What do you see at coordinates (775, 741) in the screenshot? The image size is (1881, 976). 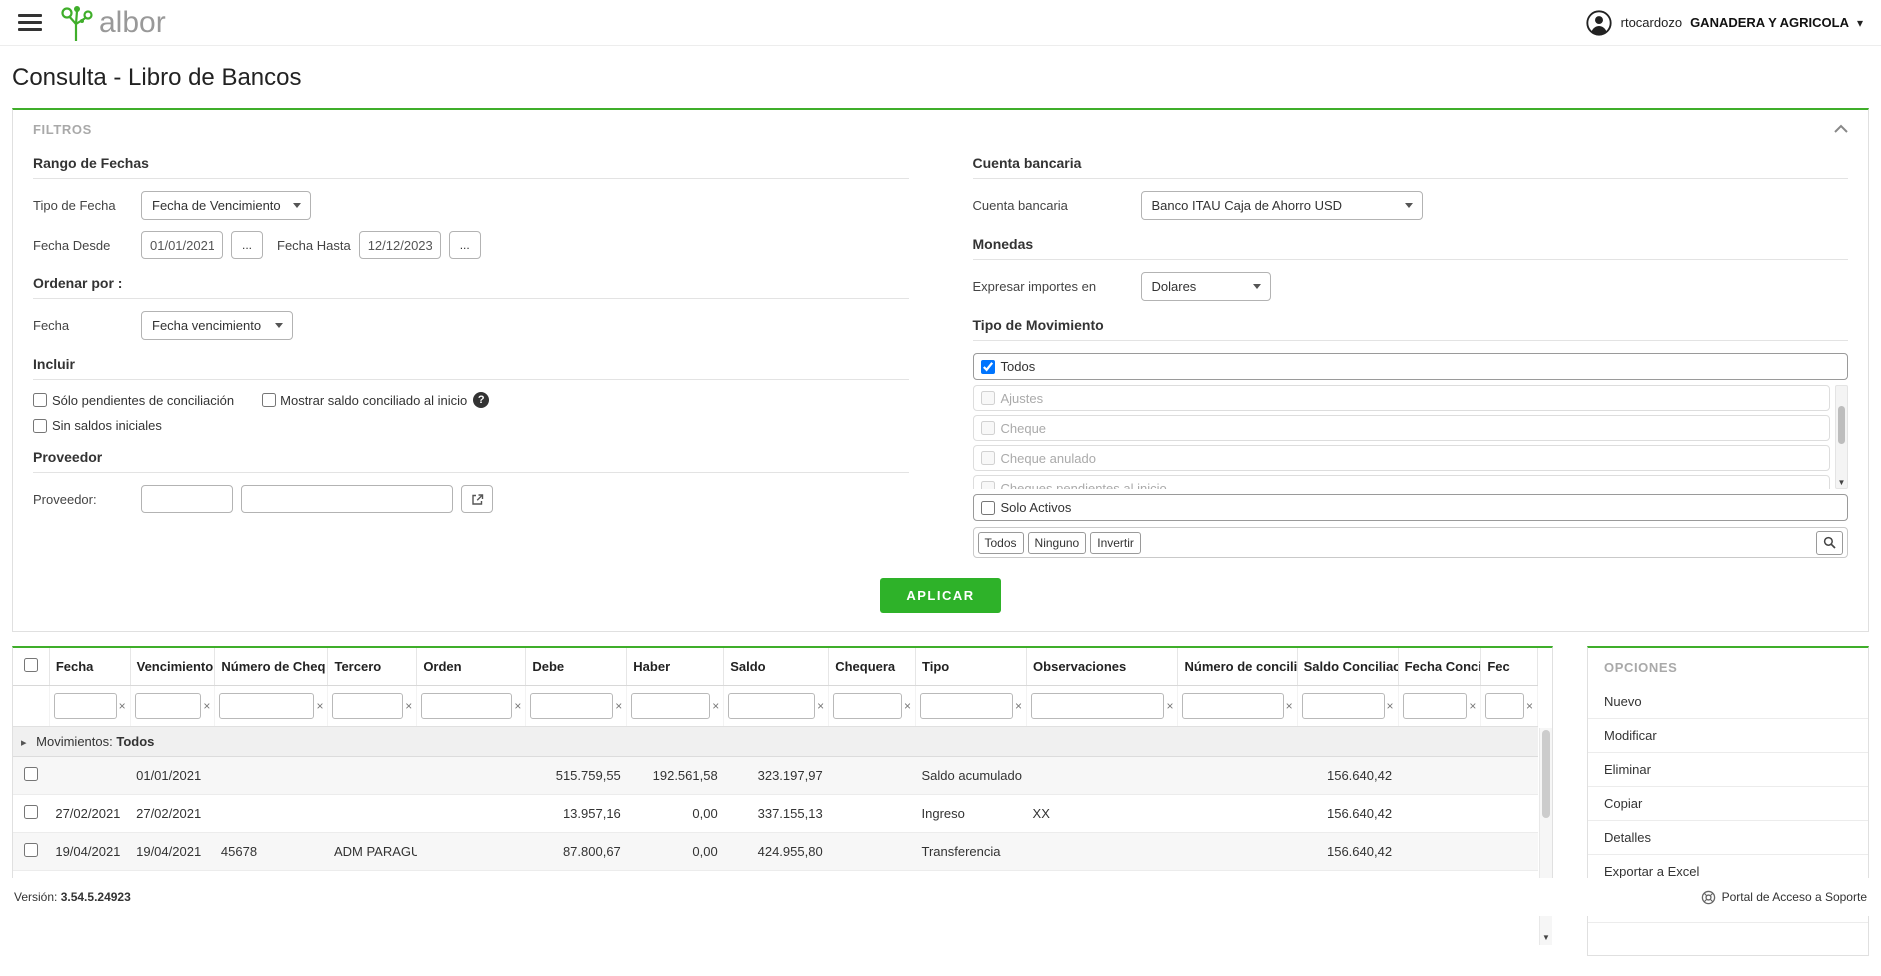 I see `table-group-row: ▸ Movimientos: Todos` at bounding box center [775, 741].